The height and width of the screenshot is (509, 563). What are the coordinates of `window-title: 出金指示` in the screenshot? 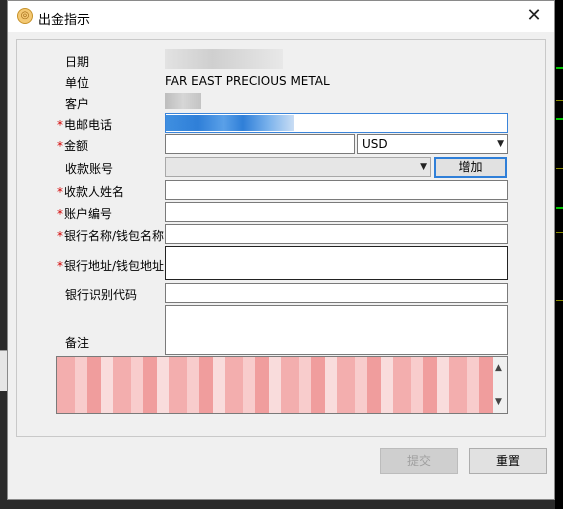 It's located at (64, 20).